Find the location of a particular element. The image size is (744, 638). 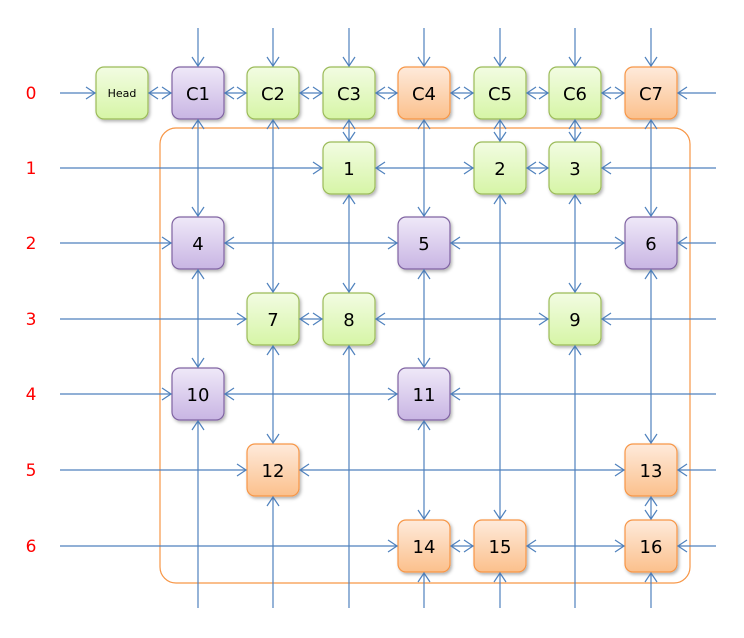

node-16: 16 is located at coordinates (651, 546).